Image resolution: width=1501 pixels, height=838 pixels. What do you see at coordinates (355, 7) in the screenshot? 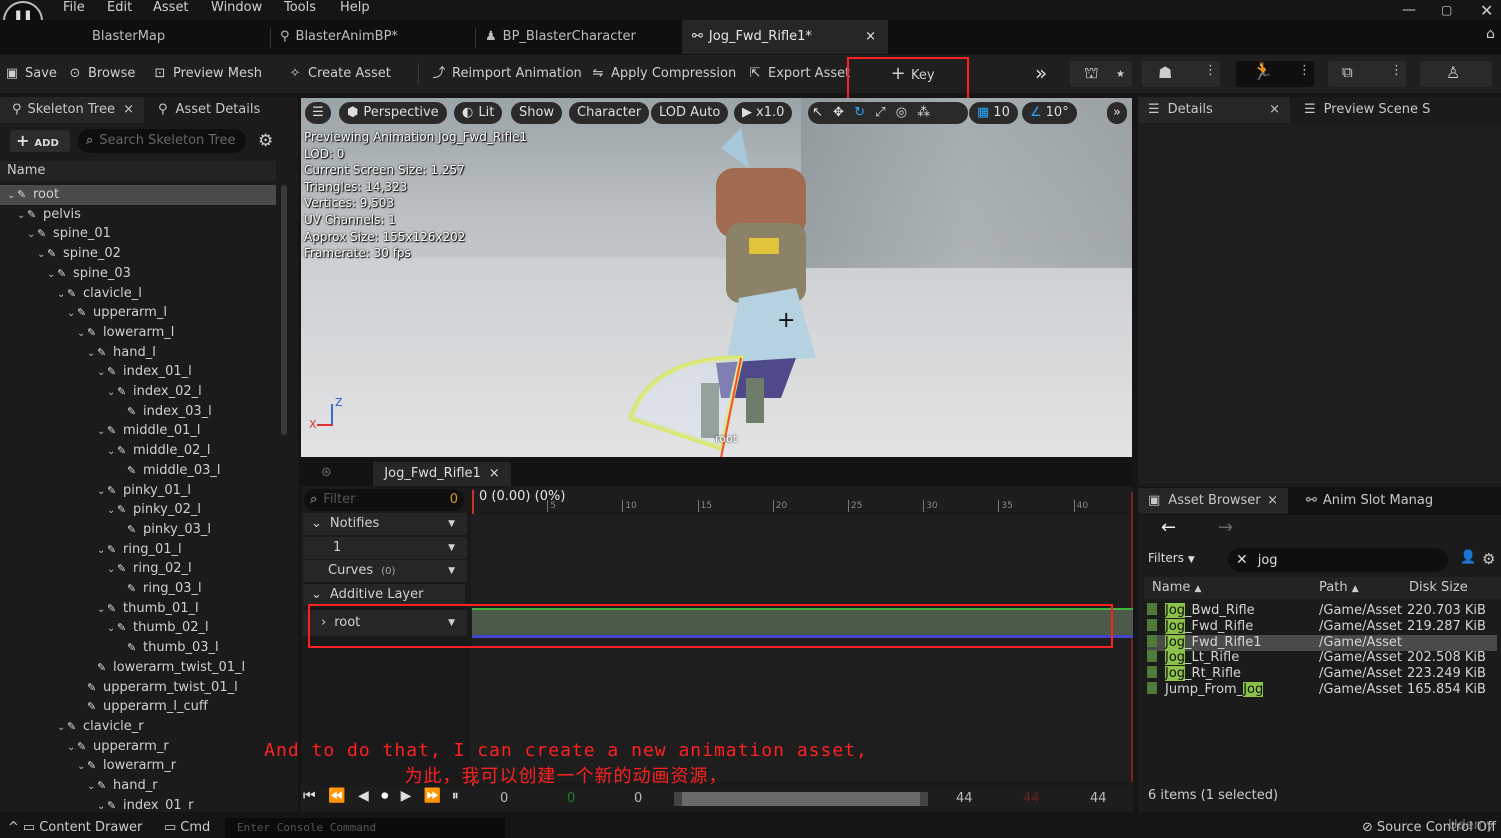
I see `menu-help: Help` at bounding box center [355, 7].